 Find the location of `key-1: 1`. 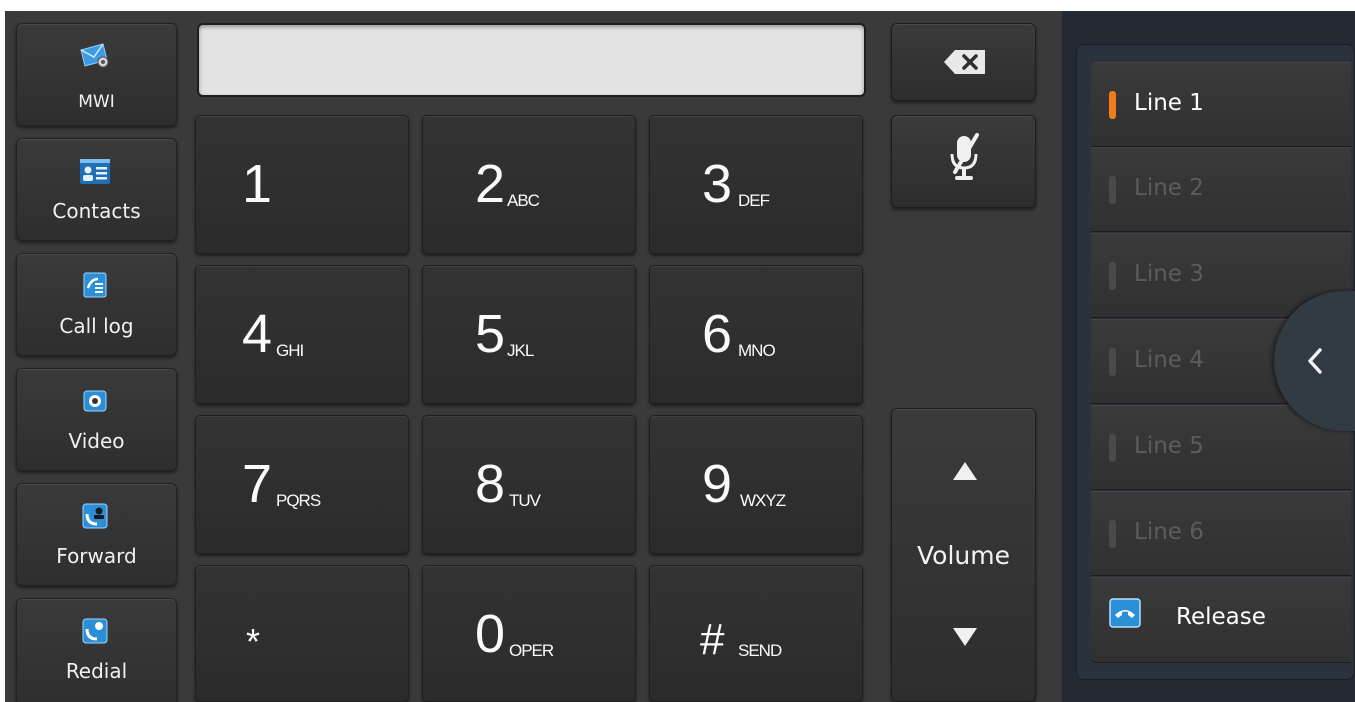

key-1: 1 is located at coordinates (302, 184).